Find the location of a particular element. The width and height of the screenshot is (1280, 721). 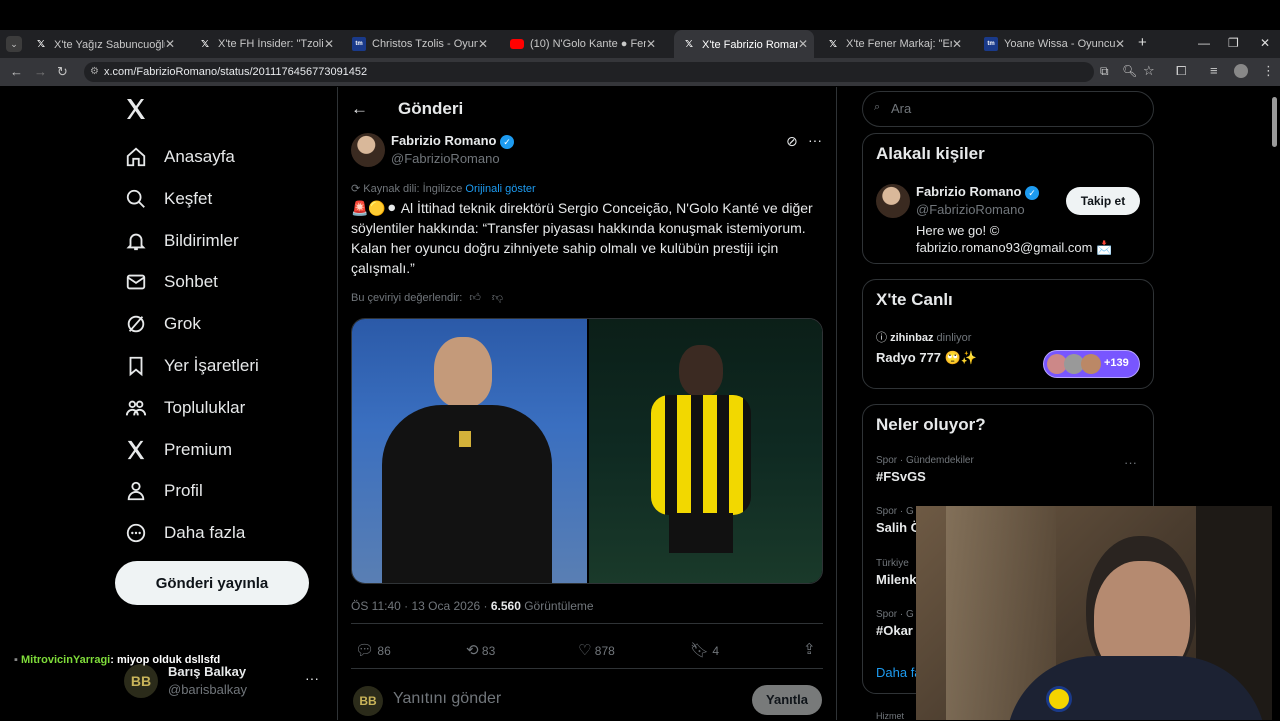

like-count: 878 is located at coordinates (604, 651).